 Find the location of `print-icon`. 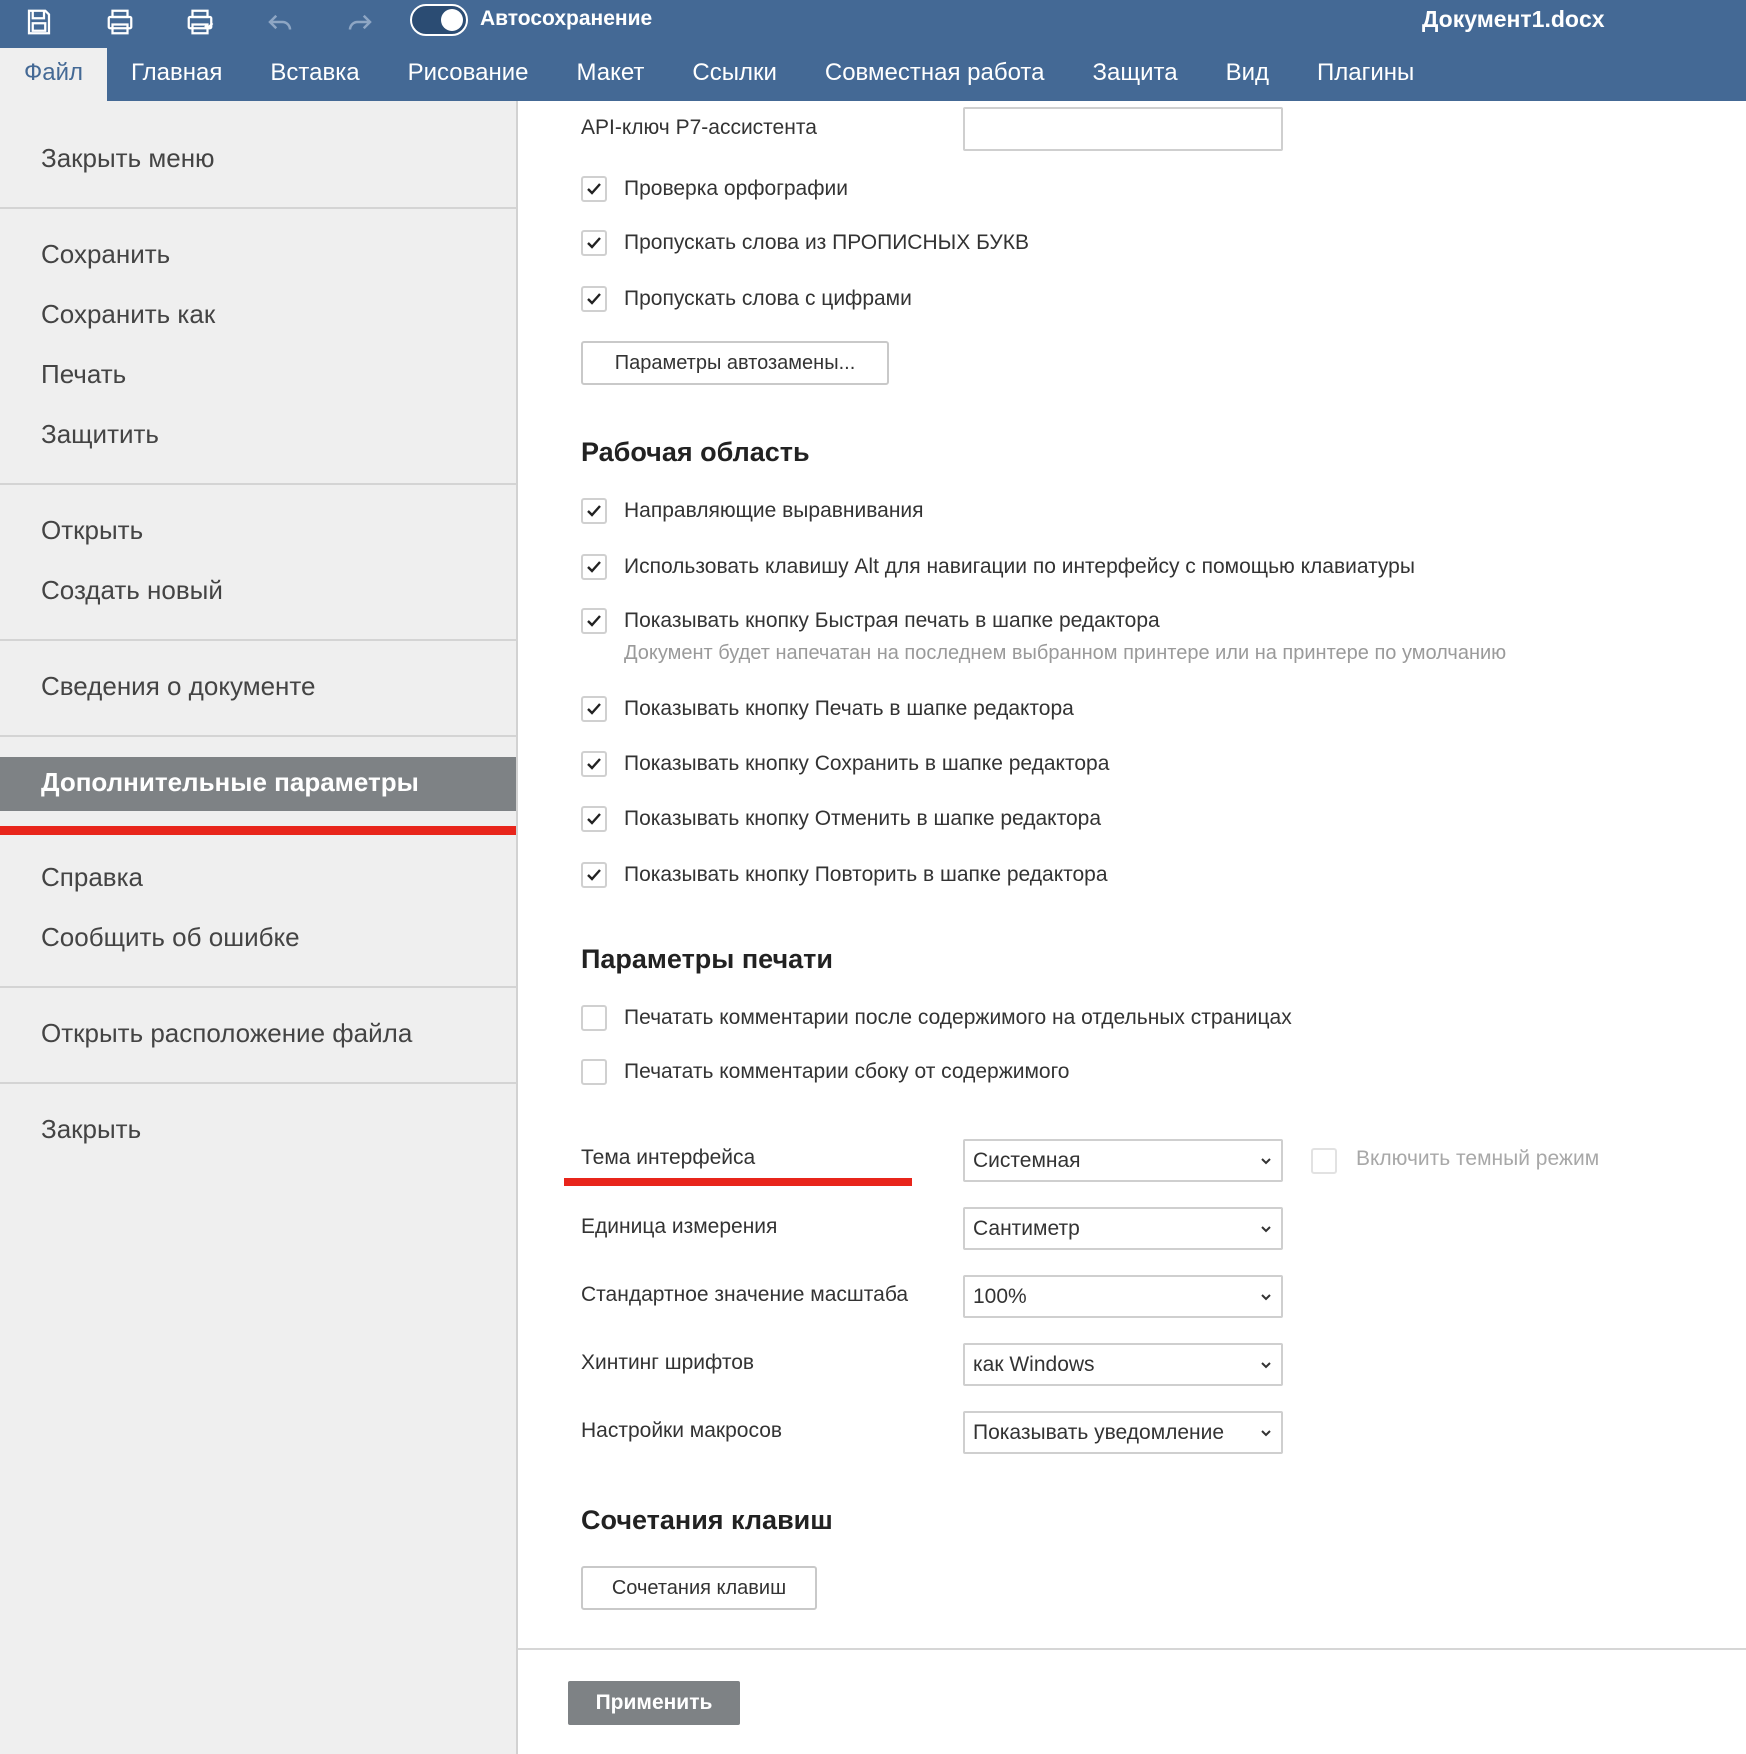

print-icon is located at coordinates (120, 22).